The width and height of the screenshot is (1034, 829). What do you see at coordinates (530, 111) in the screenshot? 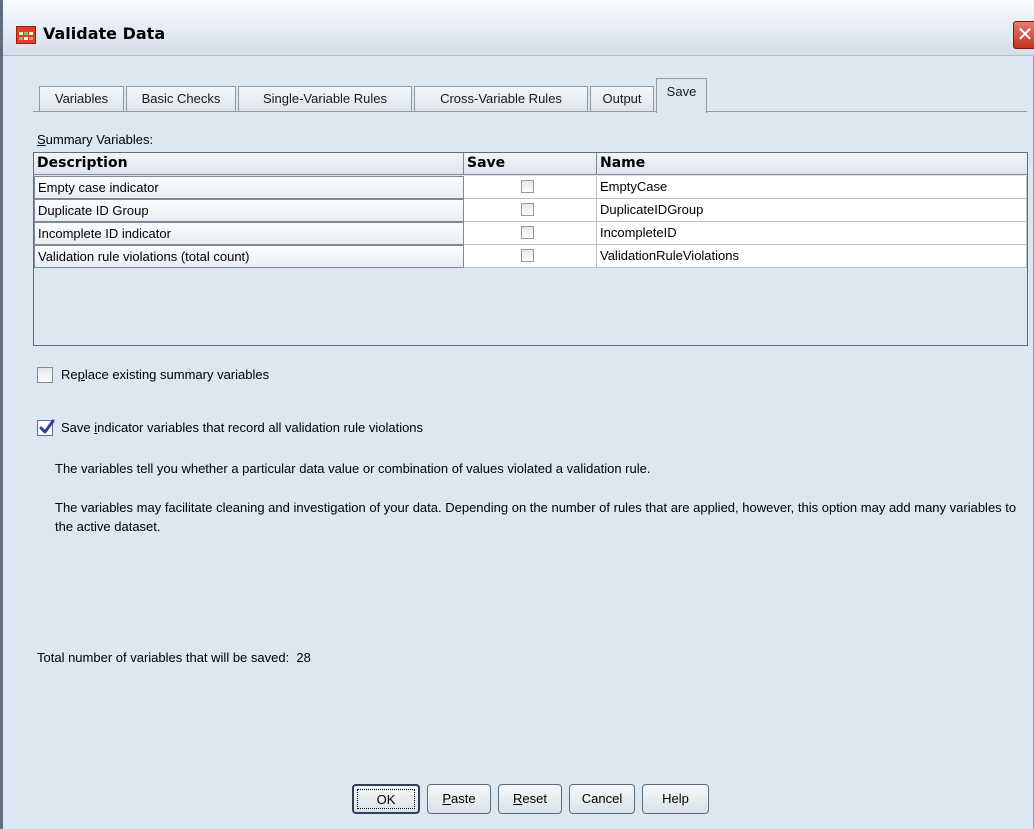
I see `tab-panel-border` at bounding box center [530, 111].